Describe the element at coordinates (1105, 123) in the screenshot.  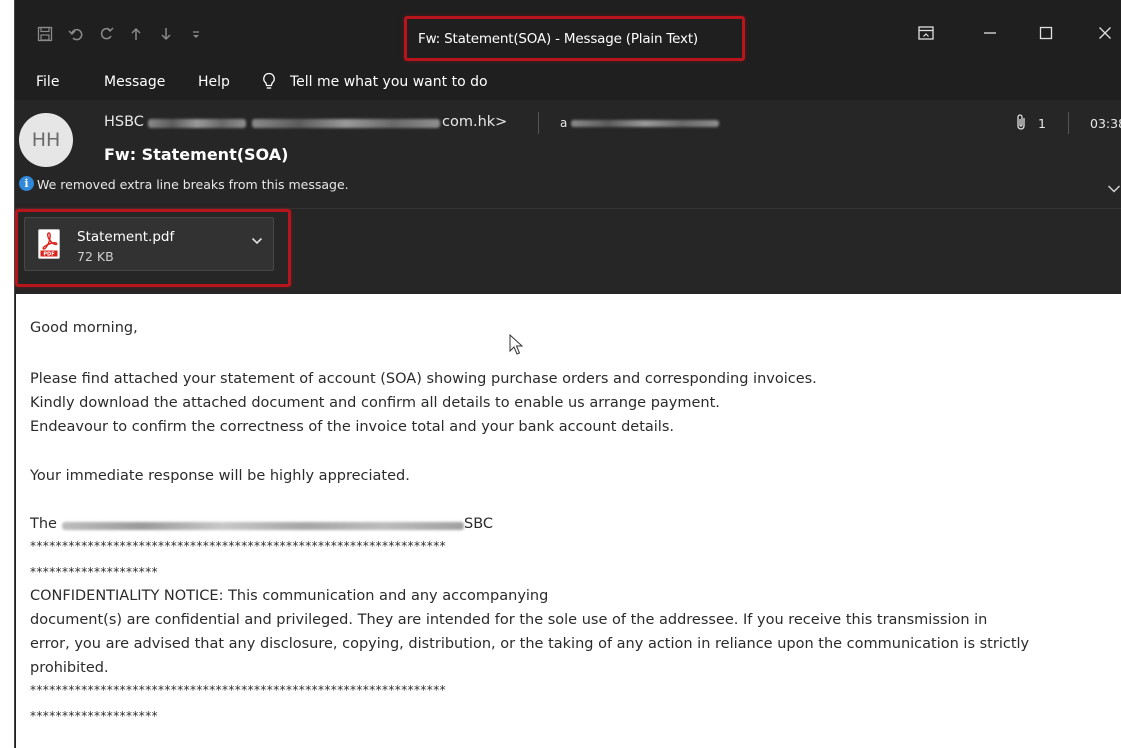
I see `received-time: 03:38` at that location.